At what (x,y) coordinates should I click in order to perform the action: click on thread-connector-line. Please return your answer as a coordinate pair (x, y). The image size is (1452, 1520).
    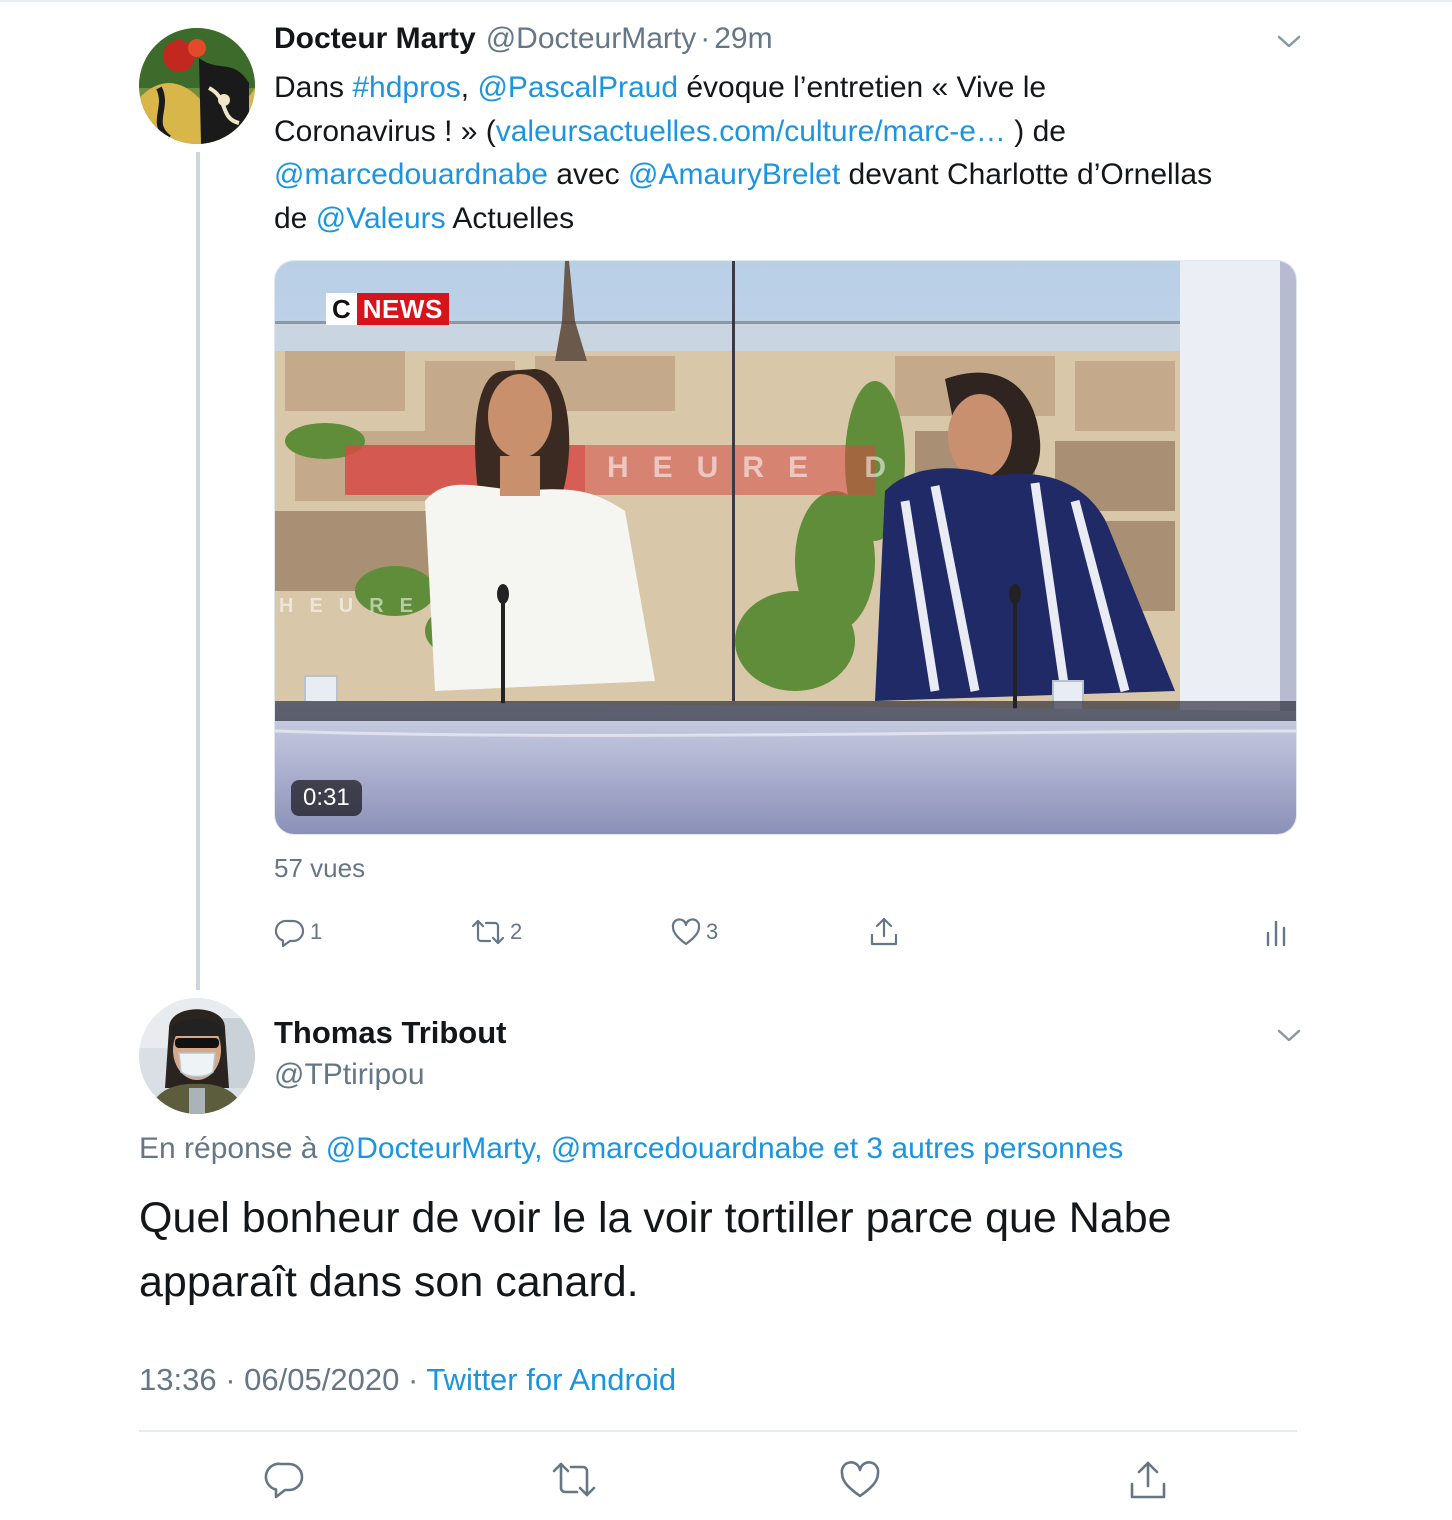
    Looking at the image, I should click on (198, 571).